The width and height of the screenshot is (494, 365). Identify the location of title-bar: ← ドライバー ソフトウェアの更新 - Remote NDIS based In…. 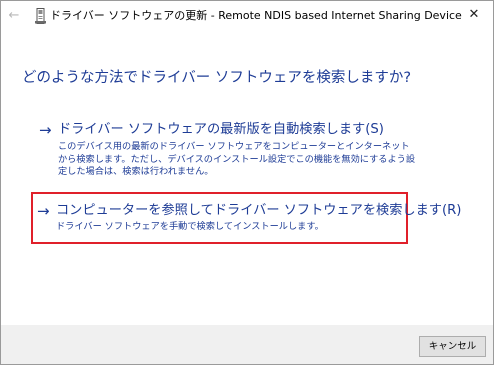
(247, 16).